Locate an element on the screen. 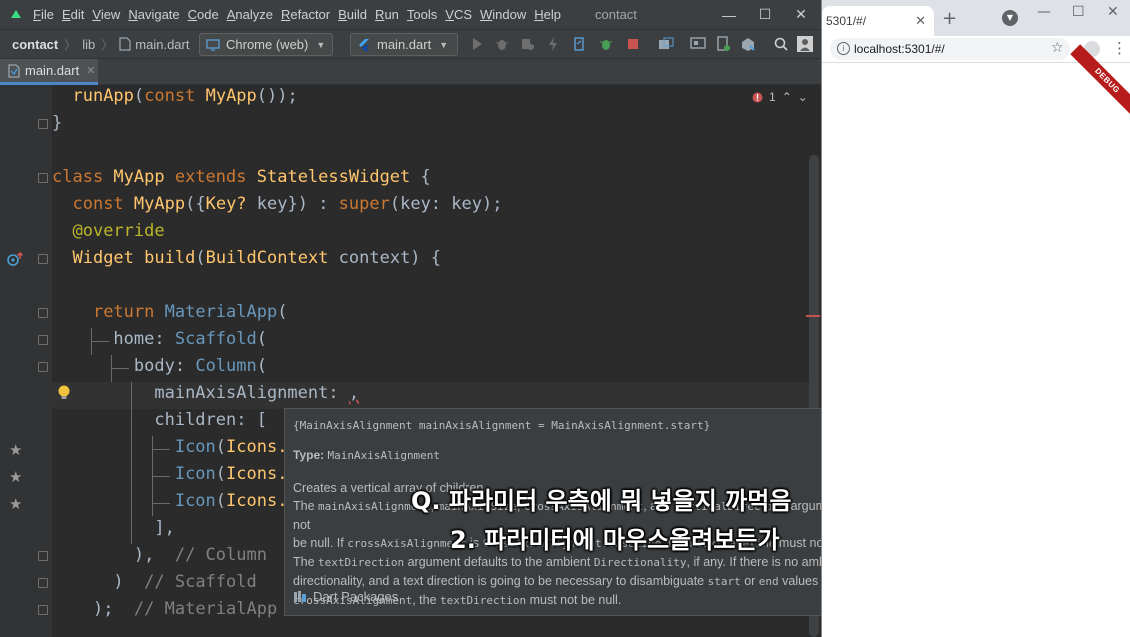  doc-code: crossAxisAlignment is located at coordinates (407, 543).